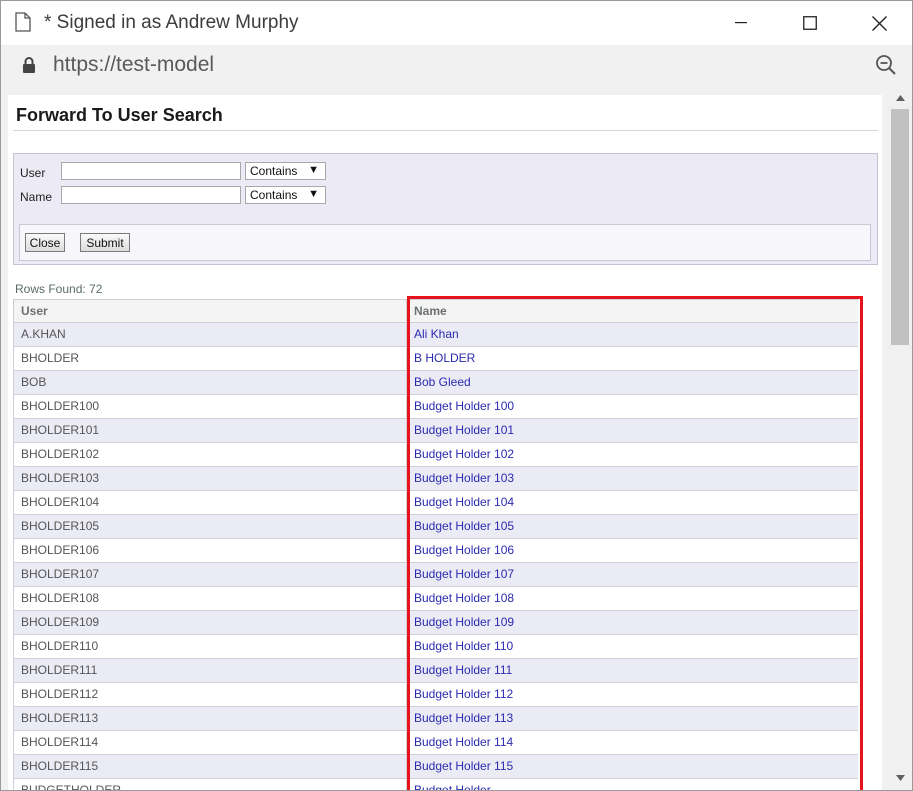 The image size is (913, 791). I want to click on close-icon, so click(879, 23).